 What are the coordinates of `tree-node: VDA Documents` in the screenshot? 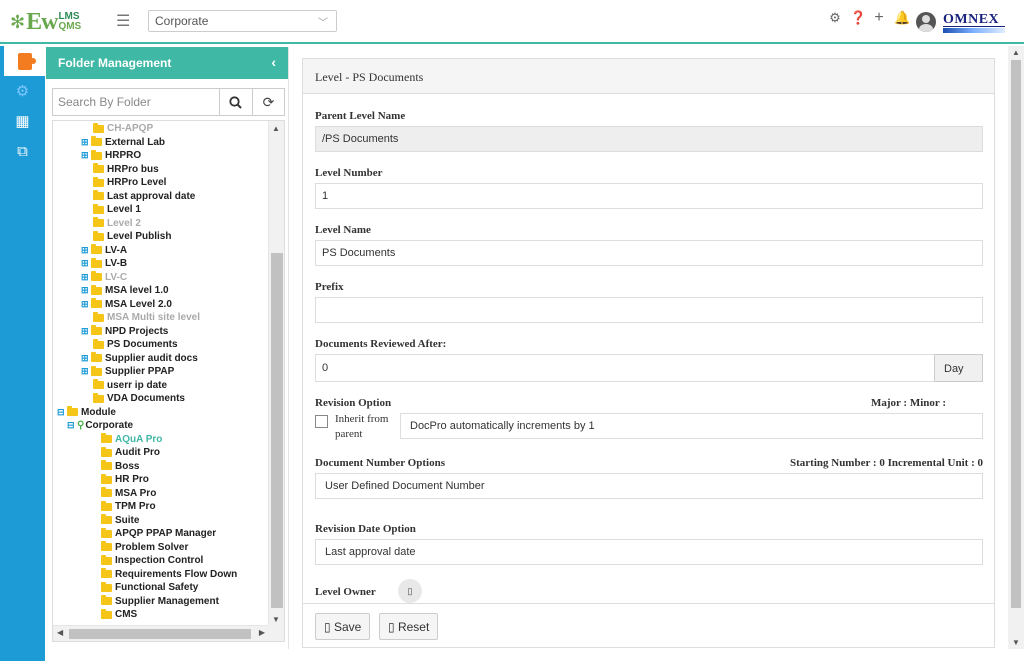 It's located at (139, 398).